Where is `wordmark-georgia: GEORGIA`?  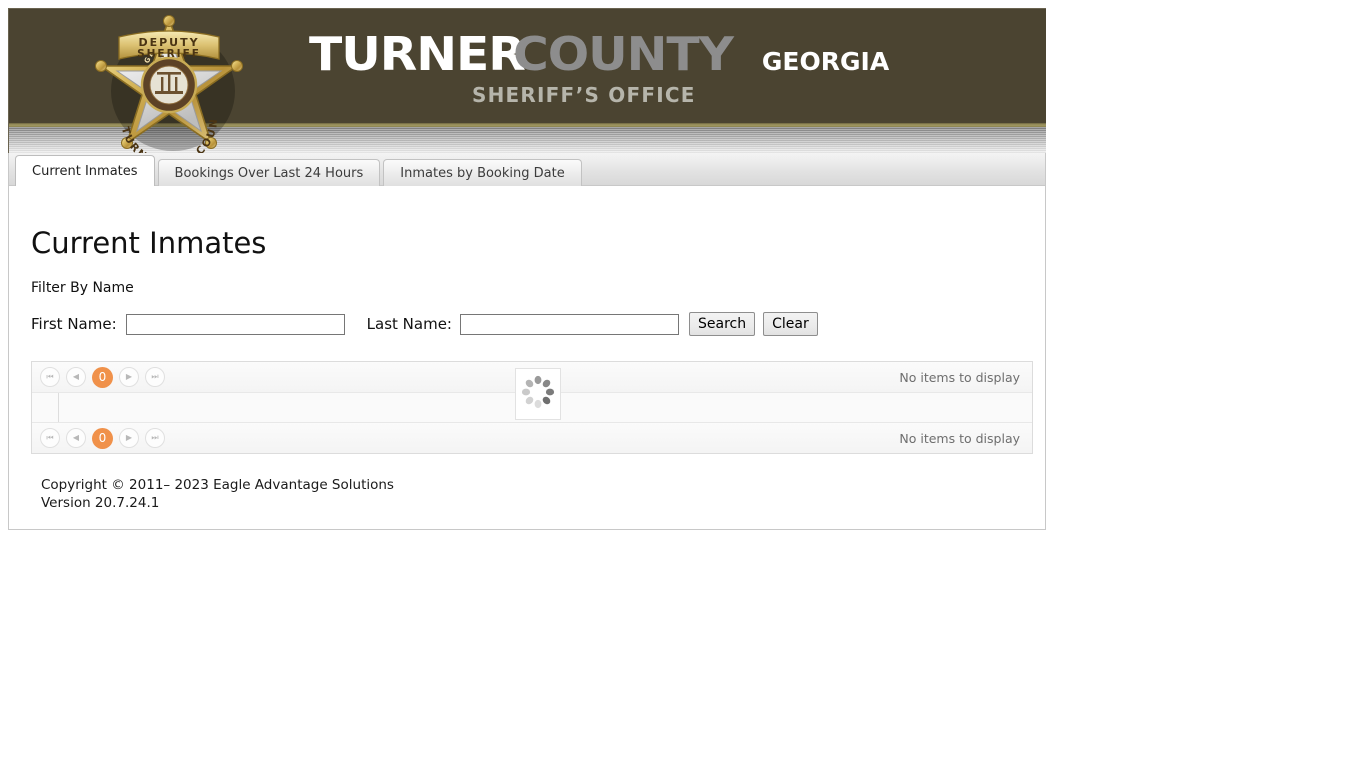
wordmark-georgia: GEORGIA is located at coordinates (825, 61).